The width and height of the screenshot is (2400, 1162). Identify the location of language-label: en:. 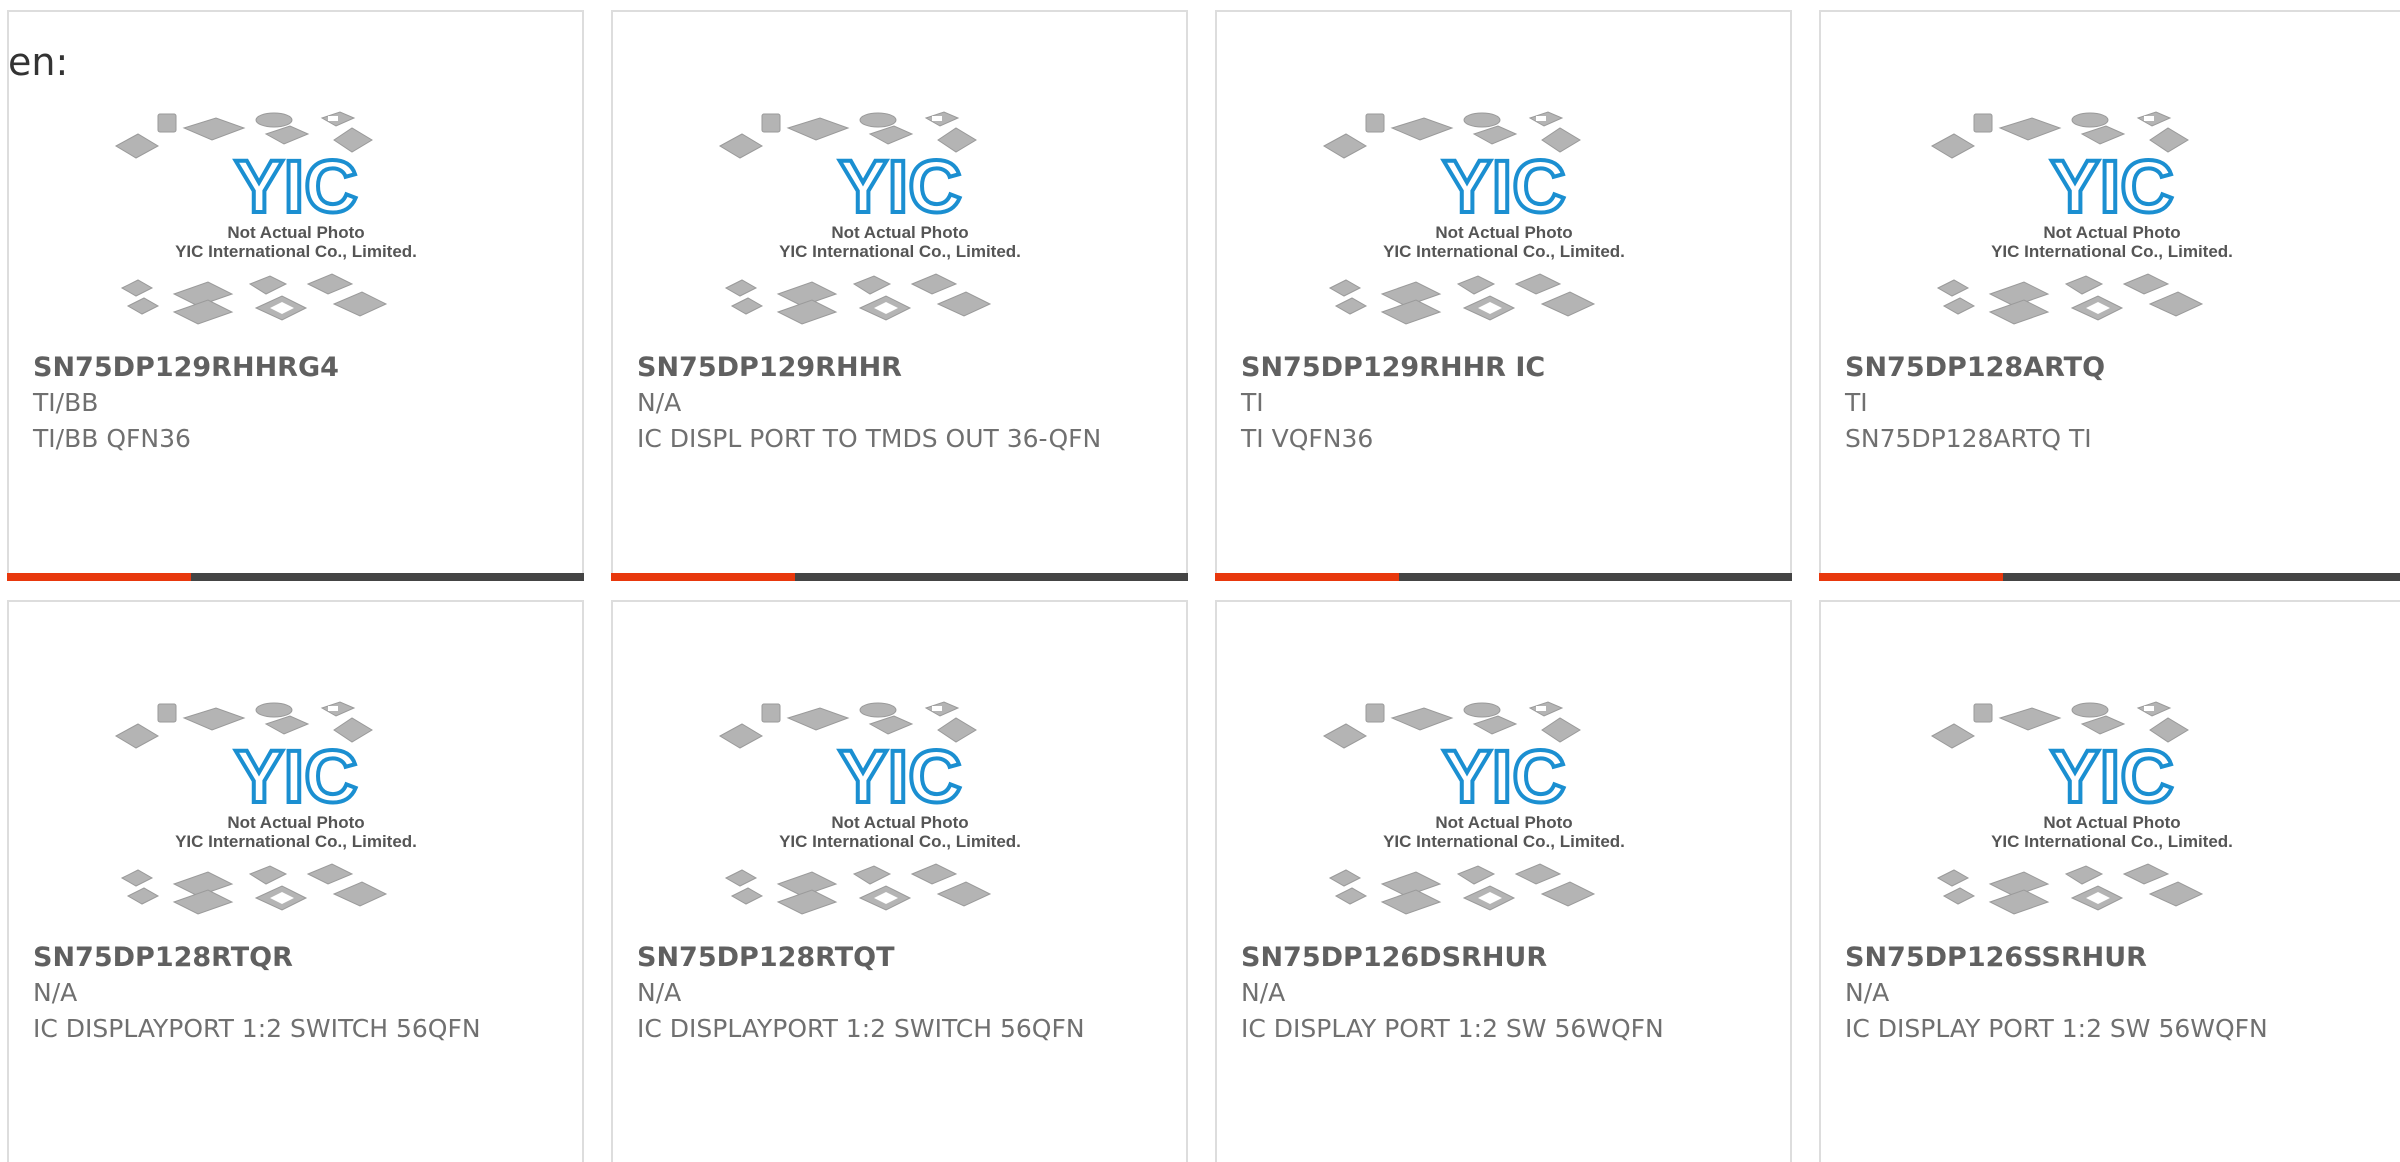
(38, 62).